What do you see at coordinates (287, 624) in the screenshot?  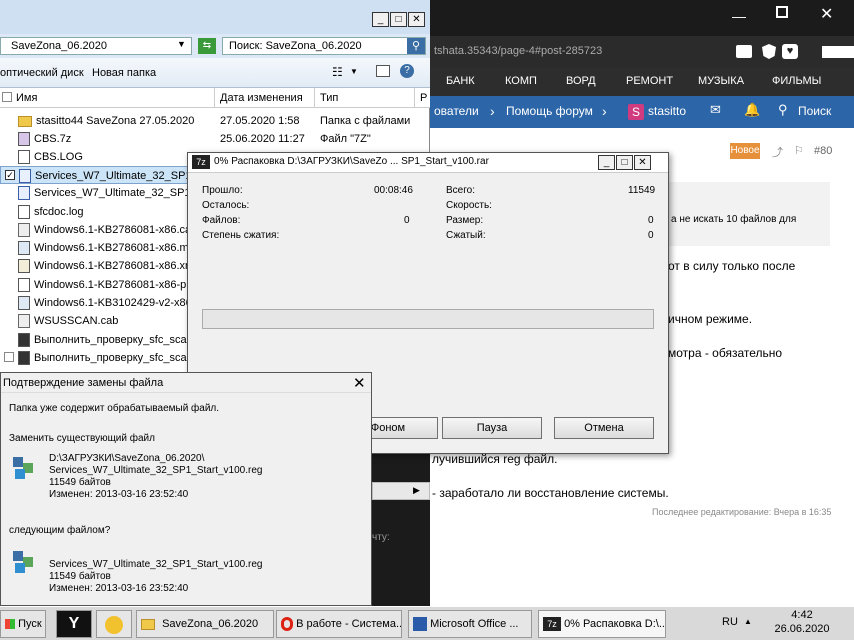 I see `opera-icon` at bounding box center [287, 624].